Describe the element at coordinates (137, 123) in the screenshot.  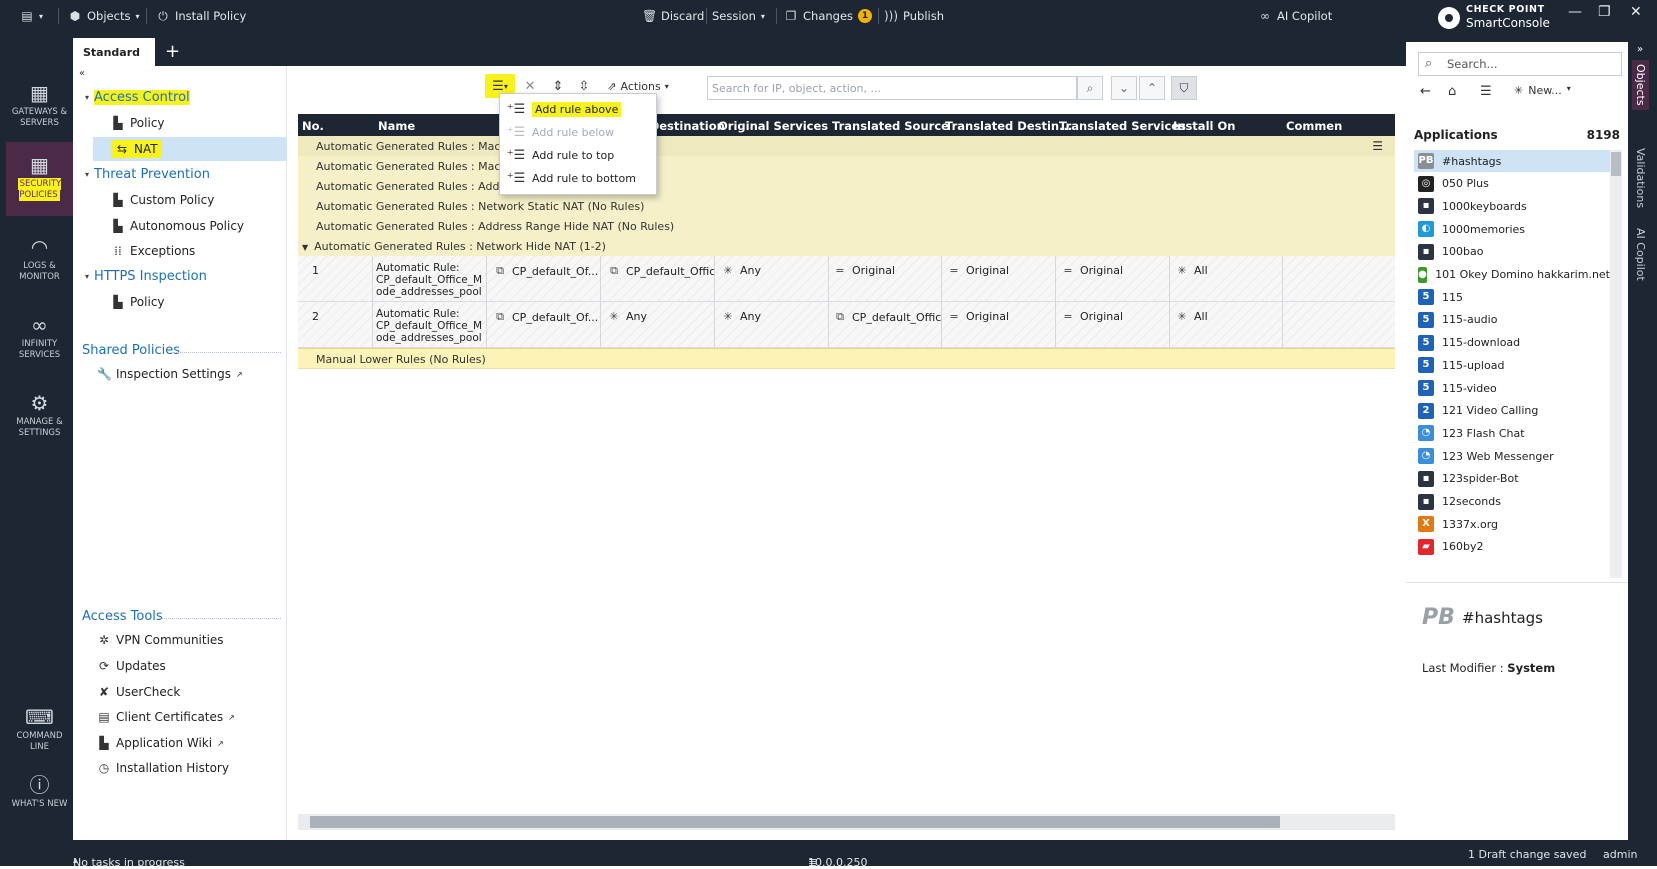
I see `tree-access-policy: ▙ Policy` at that location.